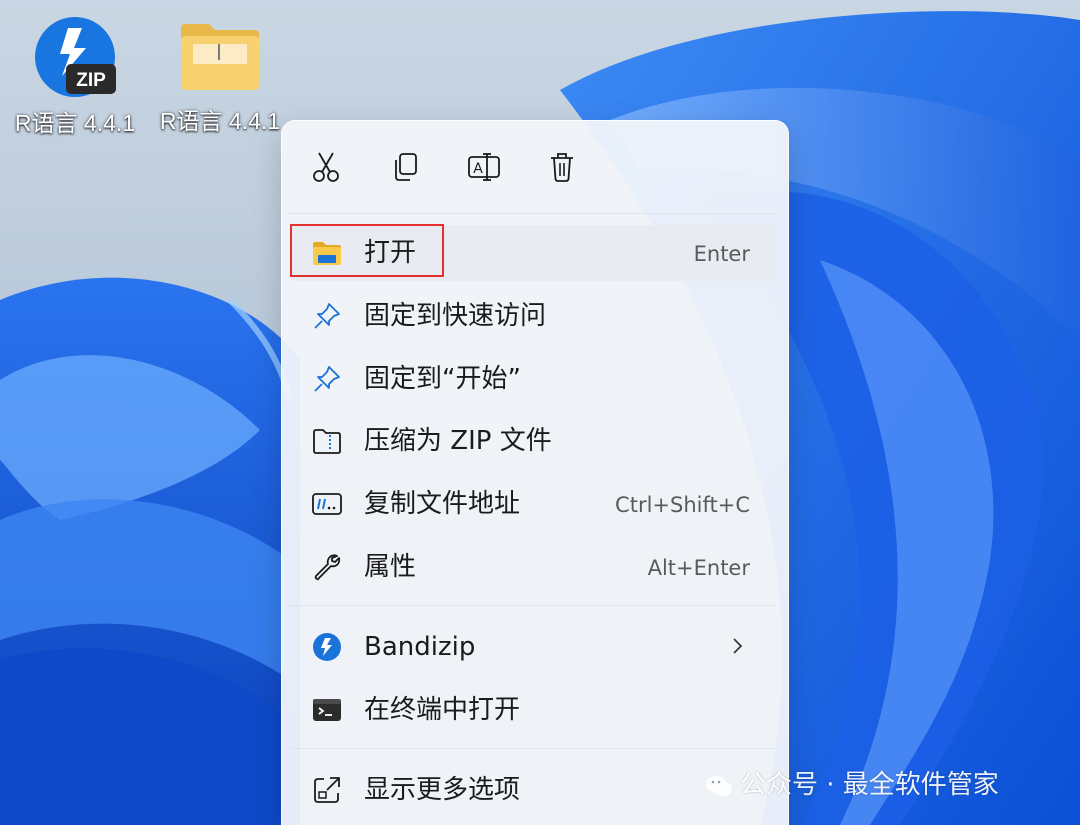  What do you see at coordinates (682, 505) in the screenshot?
I see `menu-item-shortcut: Ctrl+Shift+C` at bounding box center [682, 505].